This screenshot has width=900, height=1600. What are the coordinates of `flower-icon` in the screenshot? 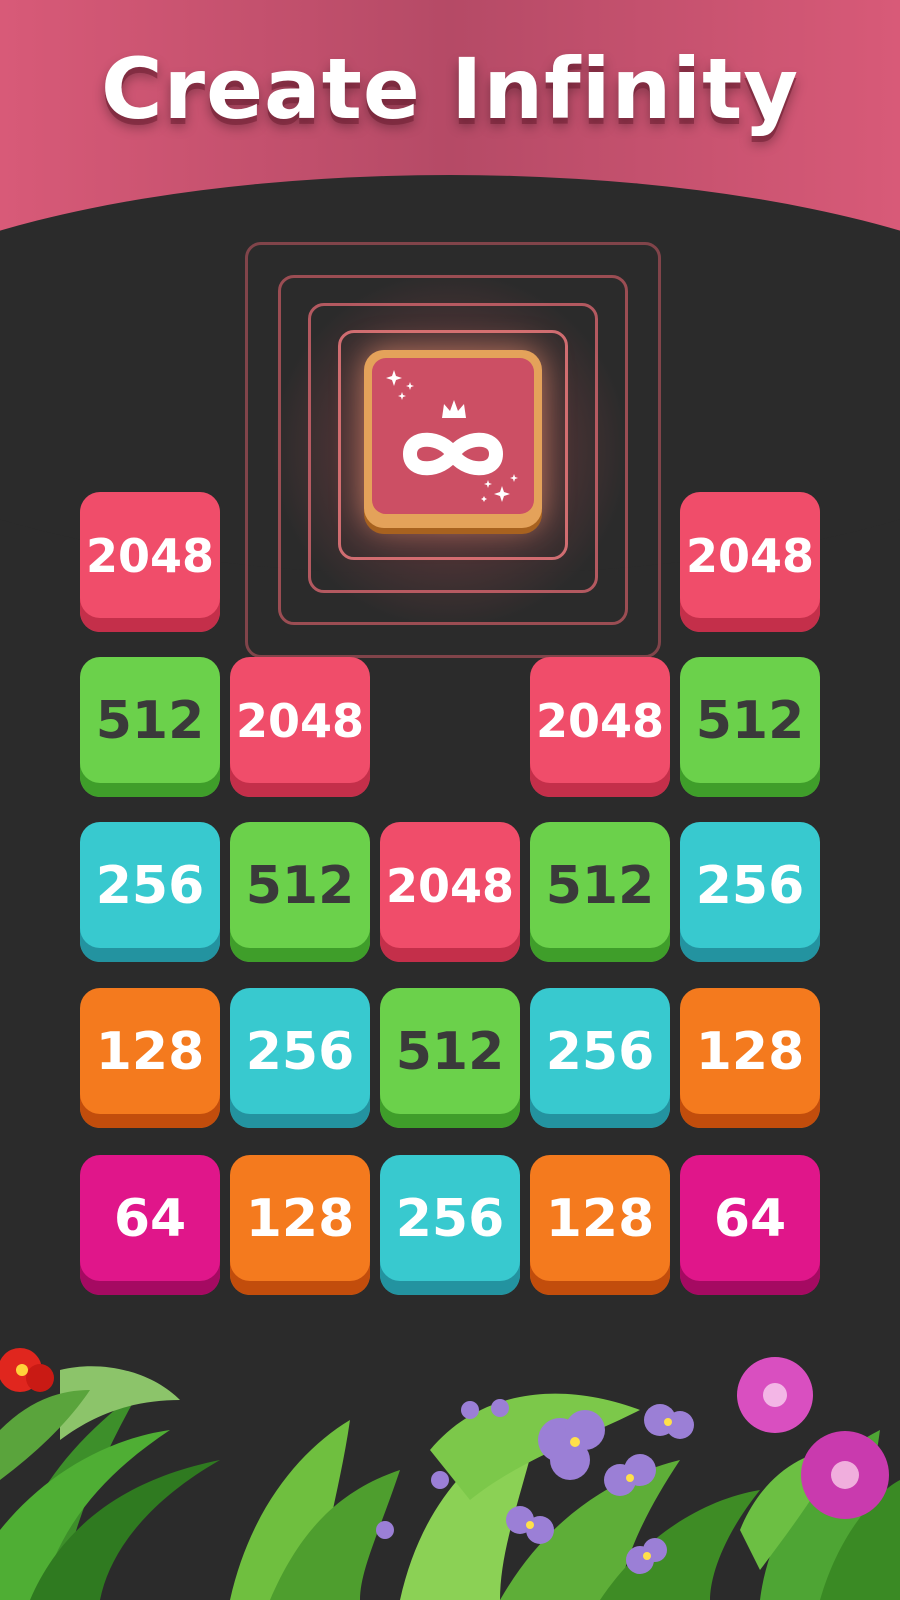 It's located at (27, 1370).